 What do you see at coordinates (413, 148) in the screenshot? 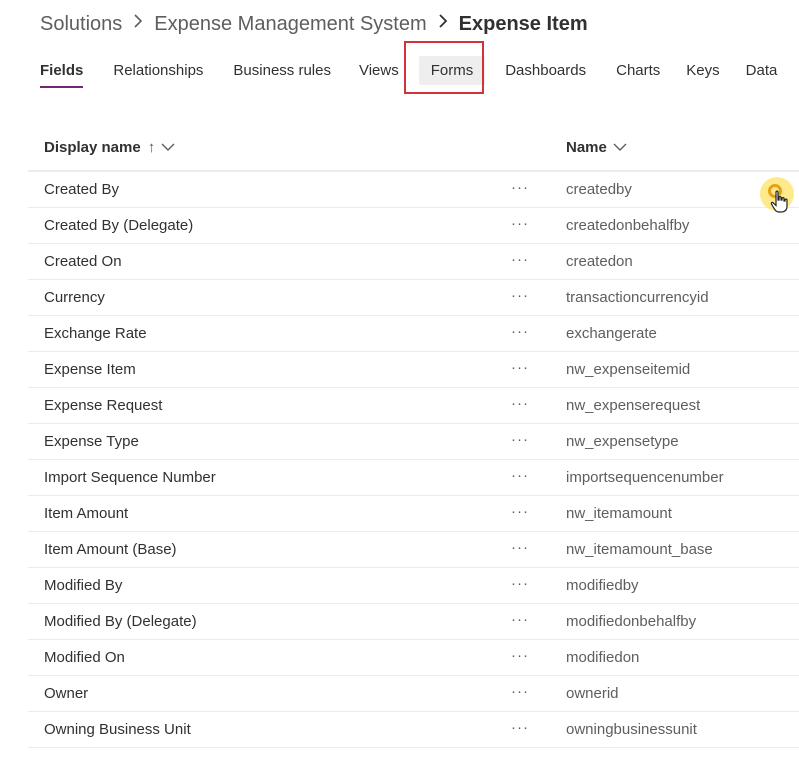
I see `table-header: Display name ↑ Name` at bounding box center [413, 148].